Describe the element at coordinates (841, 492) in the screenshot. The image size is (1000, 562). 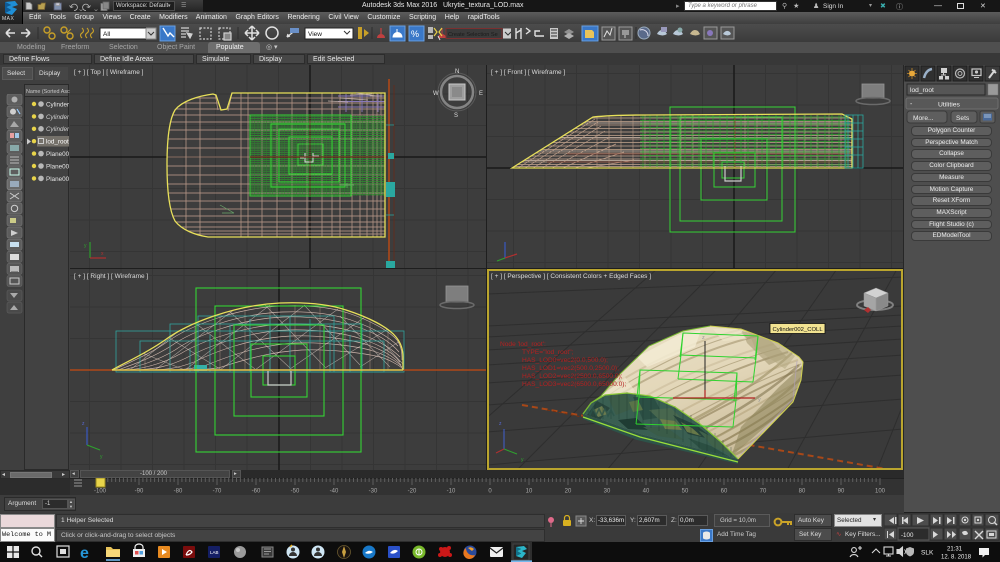
I see `svg-text: 90` at that location.